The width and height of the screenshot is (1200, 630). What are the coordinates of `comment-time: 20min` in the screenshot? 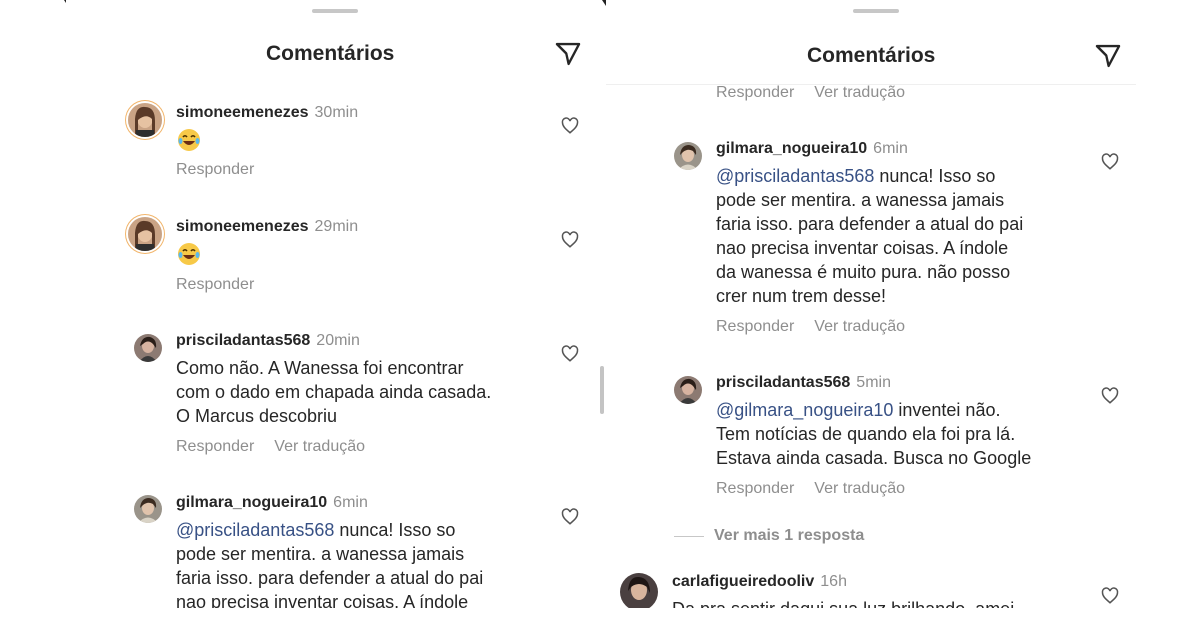 It's located at (338, 340).